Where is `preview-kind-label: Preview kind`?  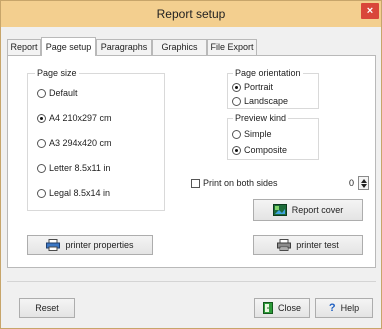 preview-kind-label: Preview kind is located at coordinates (261, 118).